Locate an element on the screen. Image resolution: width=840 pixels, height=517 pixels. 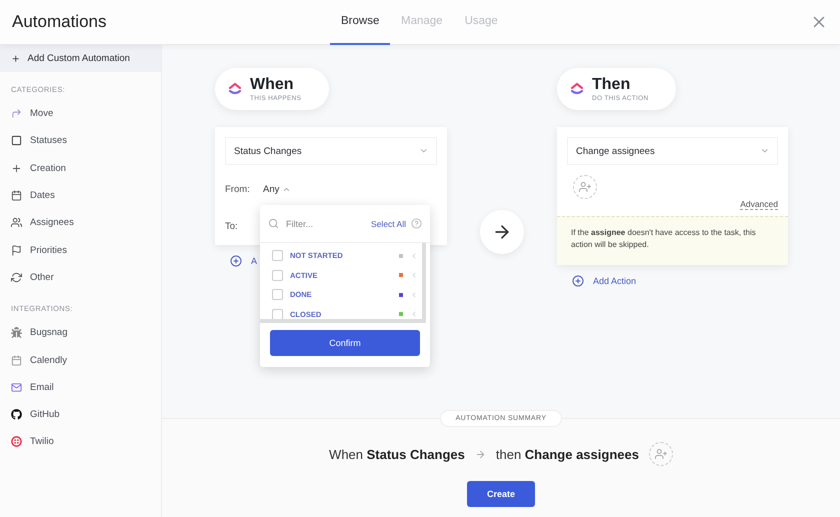
add-action-link: Add Action is located at coordinates (604, 281).